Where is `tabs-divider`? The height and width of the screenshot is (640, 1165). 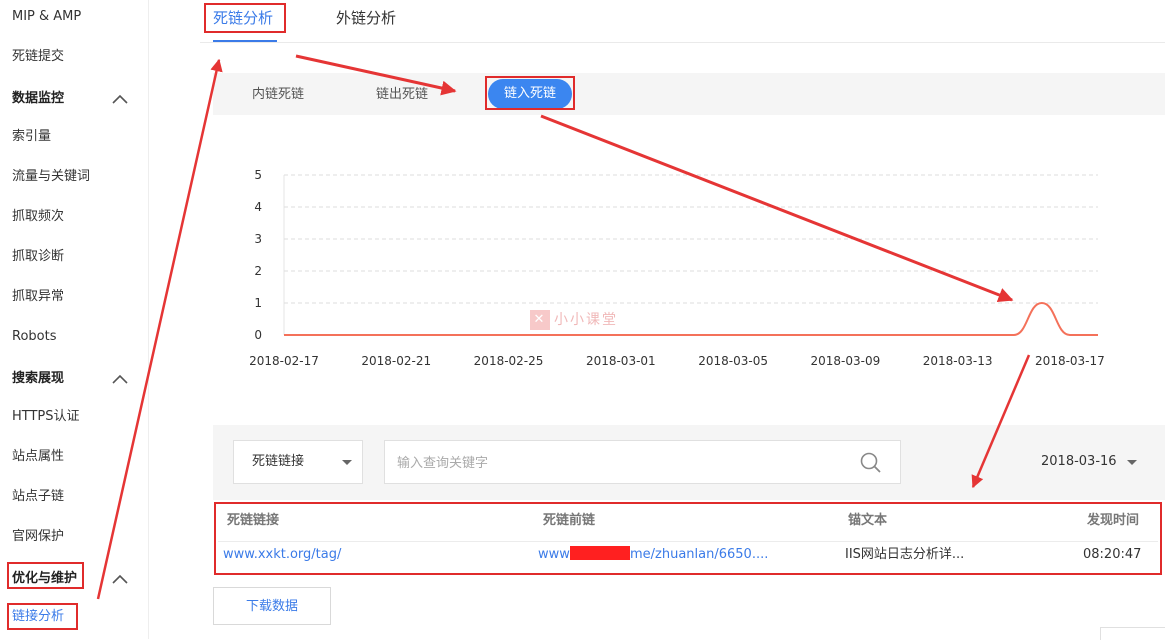 tabs-divider is located at coordinates (682, 42).